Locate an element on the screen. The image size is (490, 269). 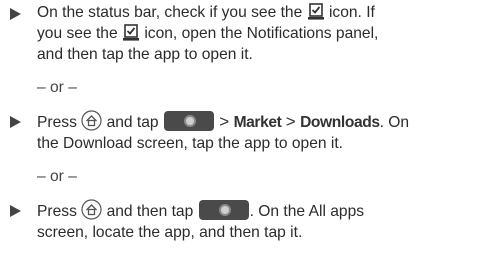
or-separator-1: – or – is located at coordinates (57, 87).